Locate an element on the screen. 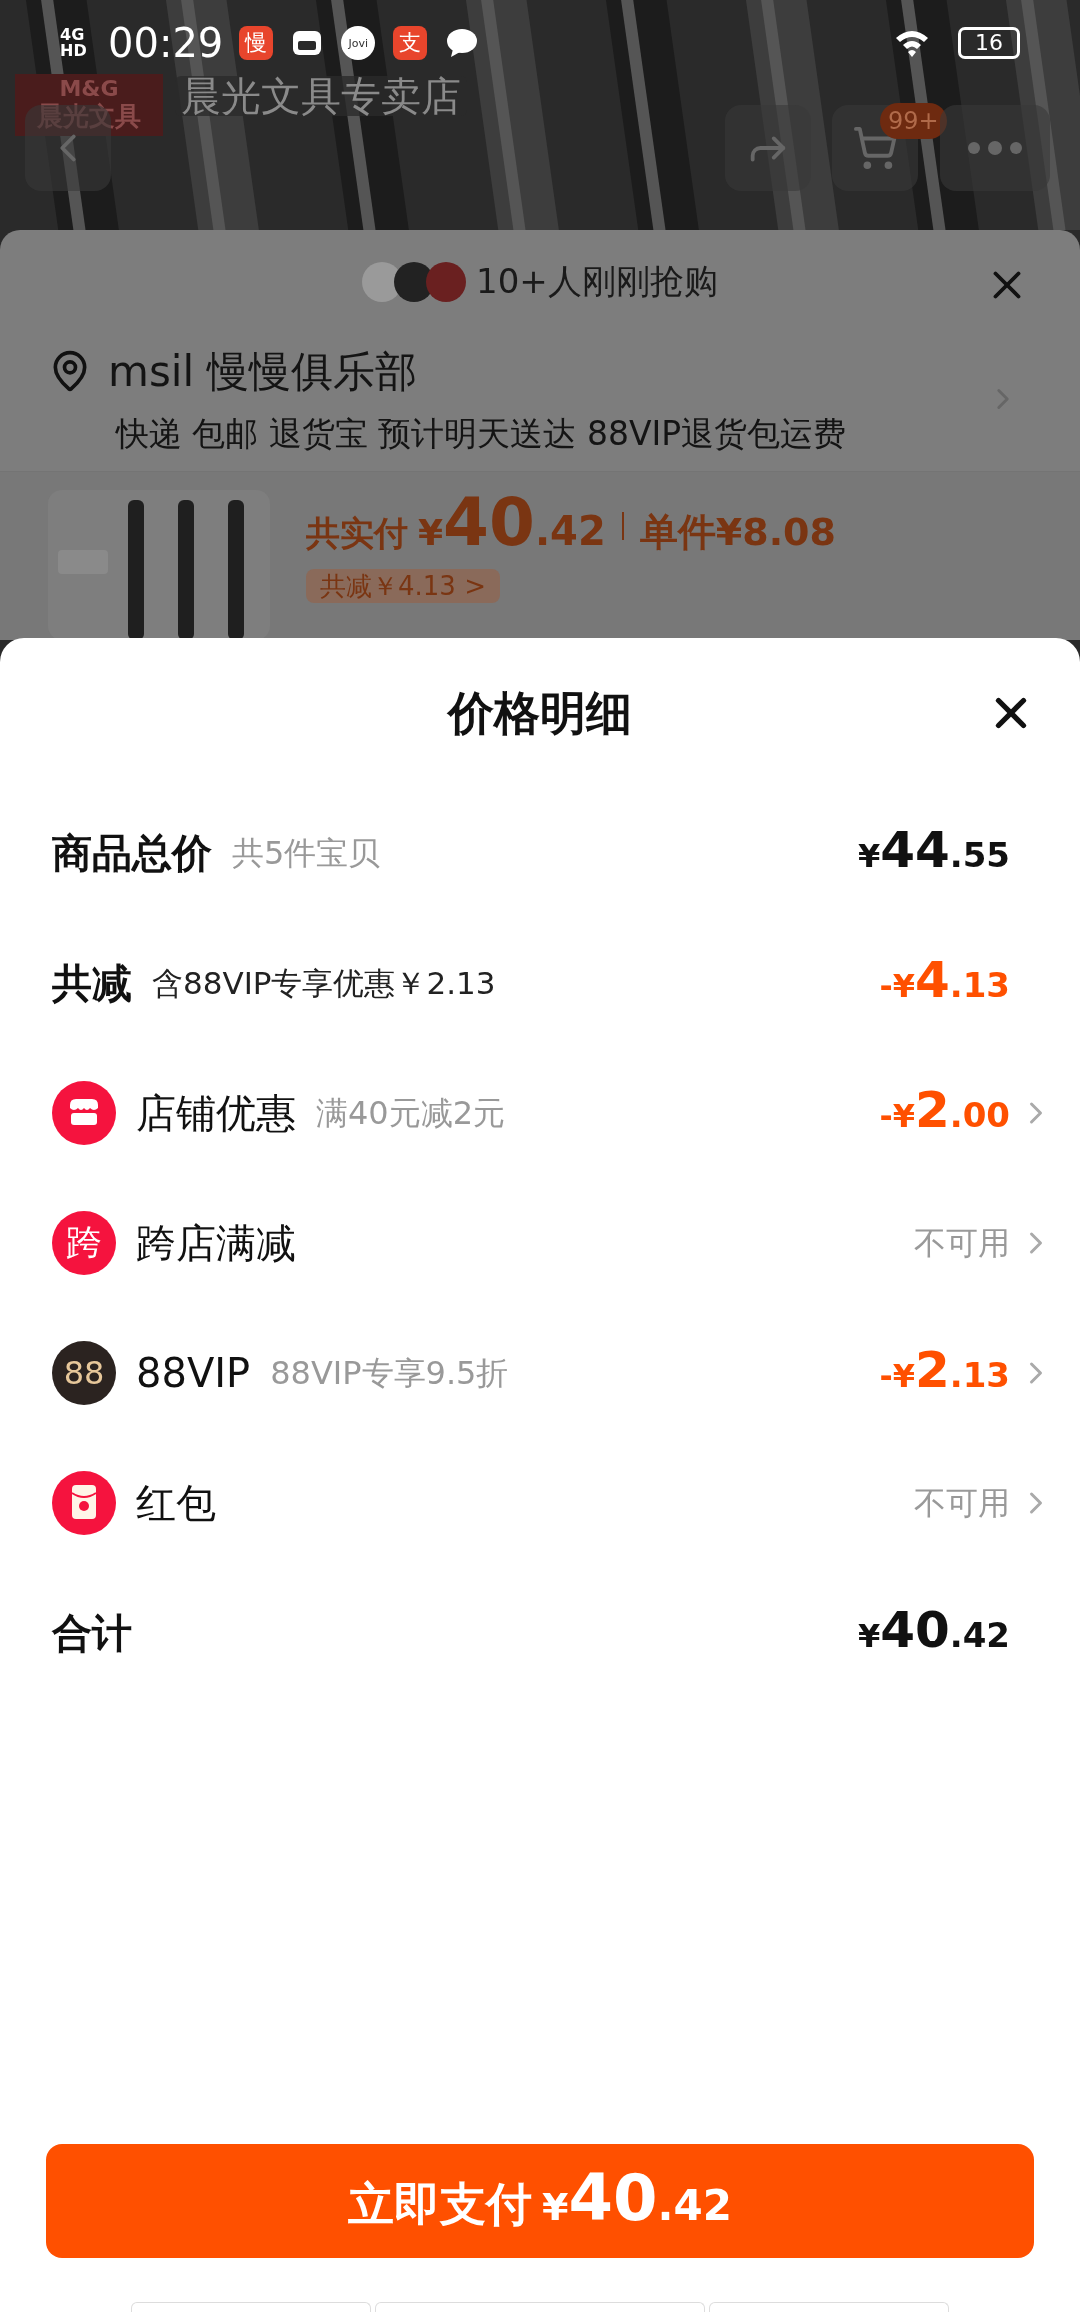 This screenshot has width=1080, height=2316. shop-icon is located at coordinates (84, 1113).